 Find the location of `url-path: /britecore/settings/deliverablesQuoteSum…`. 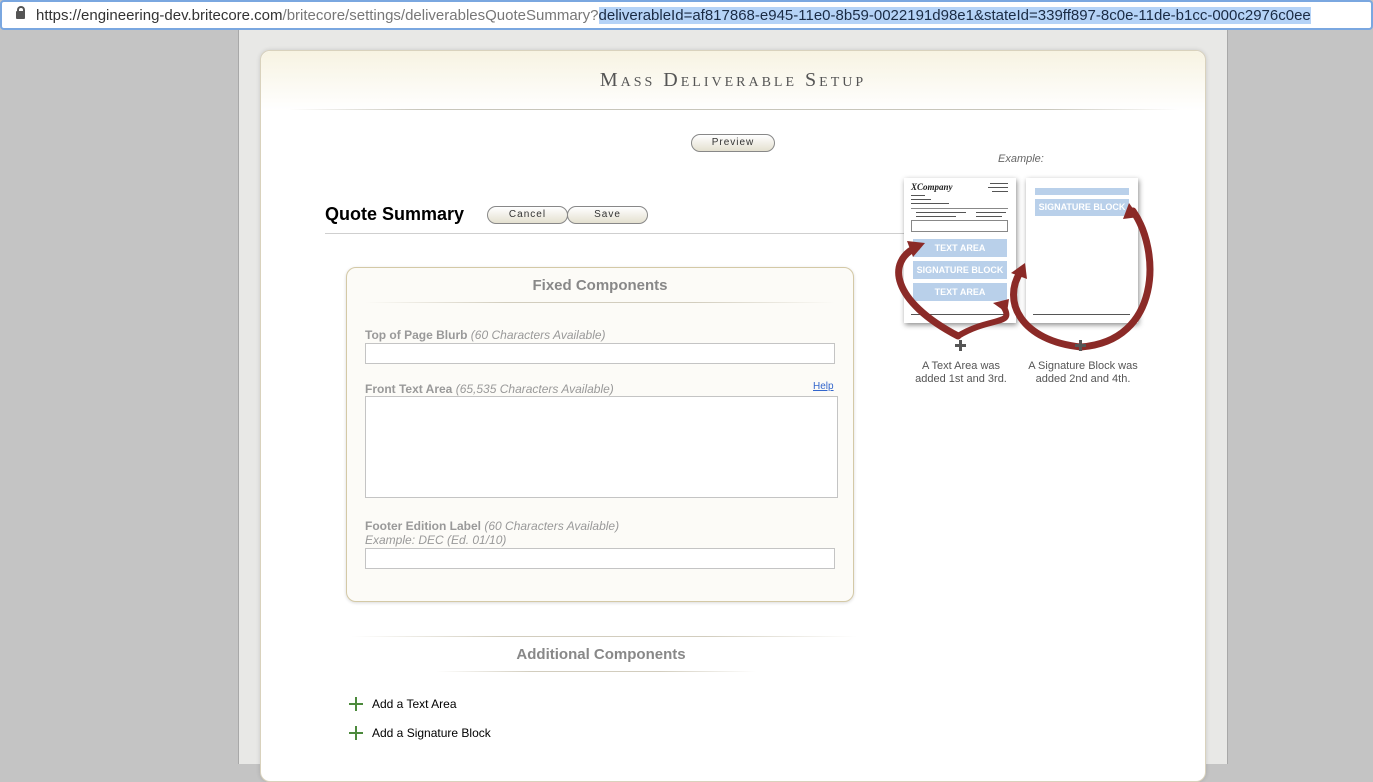

url-path: /britecore/settings/deliverablesQuoteSum… is located at coordinates (440, 15).